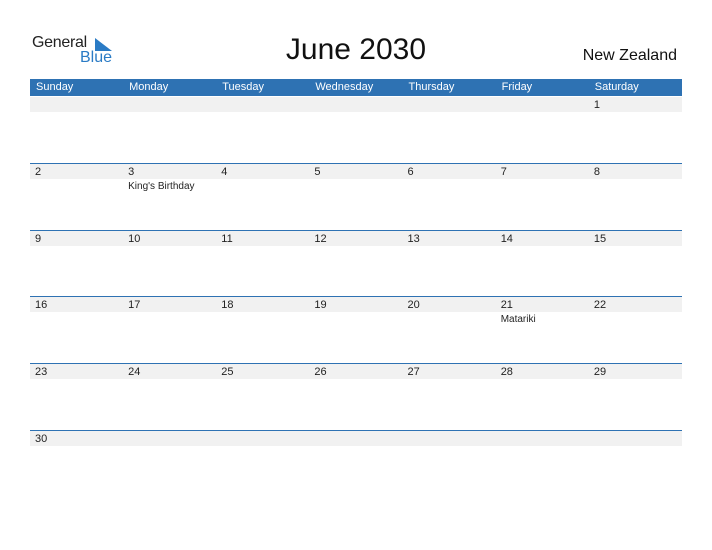 The image size is (712, 550). What do you see at coordinates (344, 87) in the screenshot?
I see `weekday-wednesday: Wednesday` at bounding box center [344, 87].